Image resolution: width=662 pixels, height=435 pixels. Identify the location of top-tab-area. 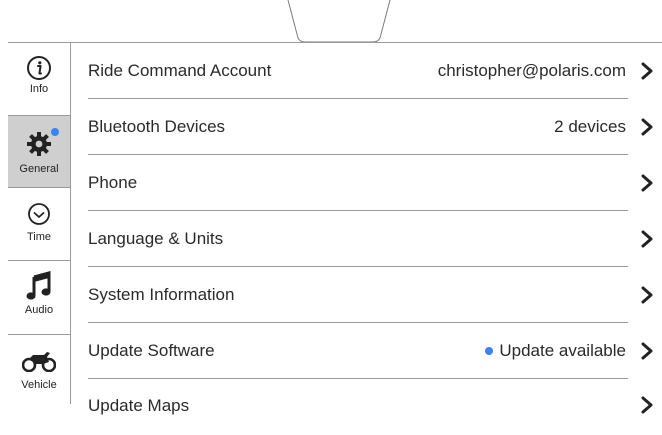
(331, 22).